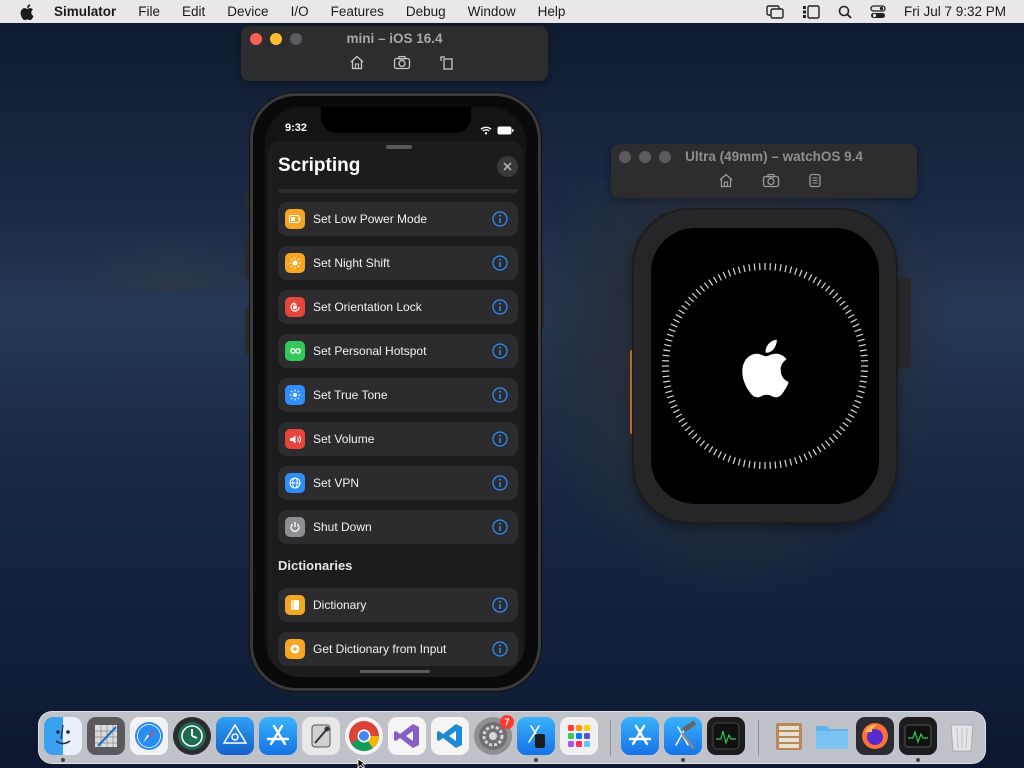 The height and width of the screenshot is (768, 1024). I want to click on finder-icon, so click(63, 736).